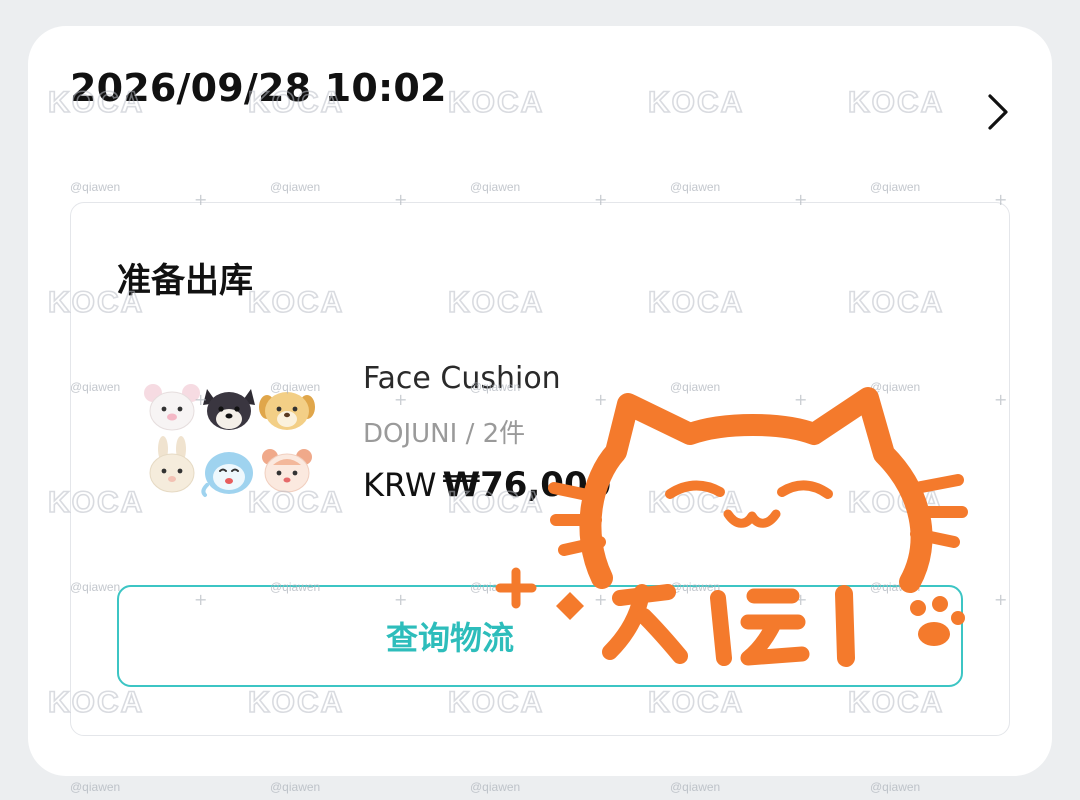 Image resolution: width=1080 pixels, height=800 pixels. Describe the element at coordinates (287, 471) in the screenshot. I see `hamster-face-icon` at that location.